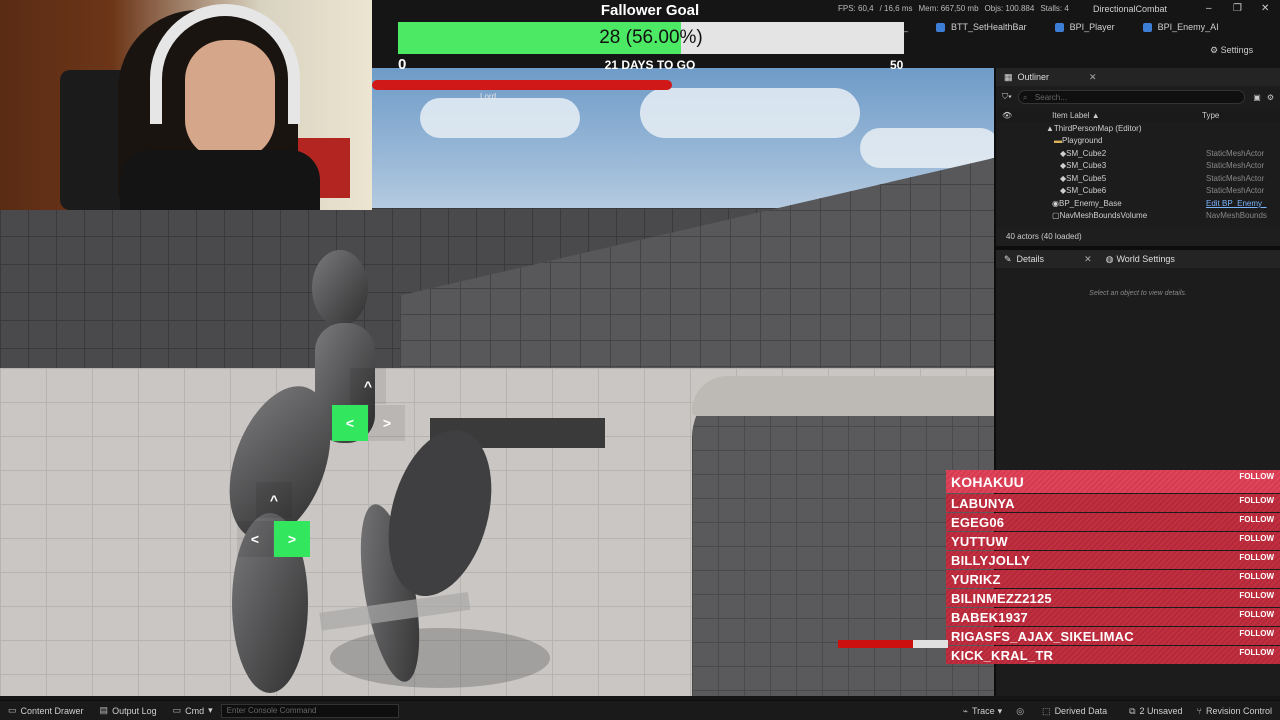 The height and width of the screenshot is (720, 1280). Describe the element at coordinates (1145, 259) in the screenshot. I see `tab-world-settings: World Settings` at that location.